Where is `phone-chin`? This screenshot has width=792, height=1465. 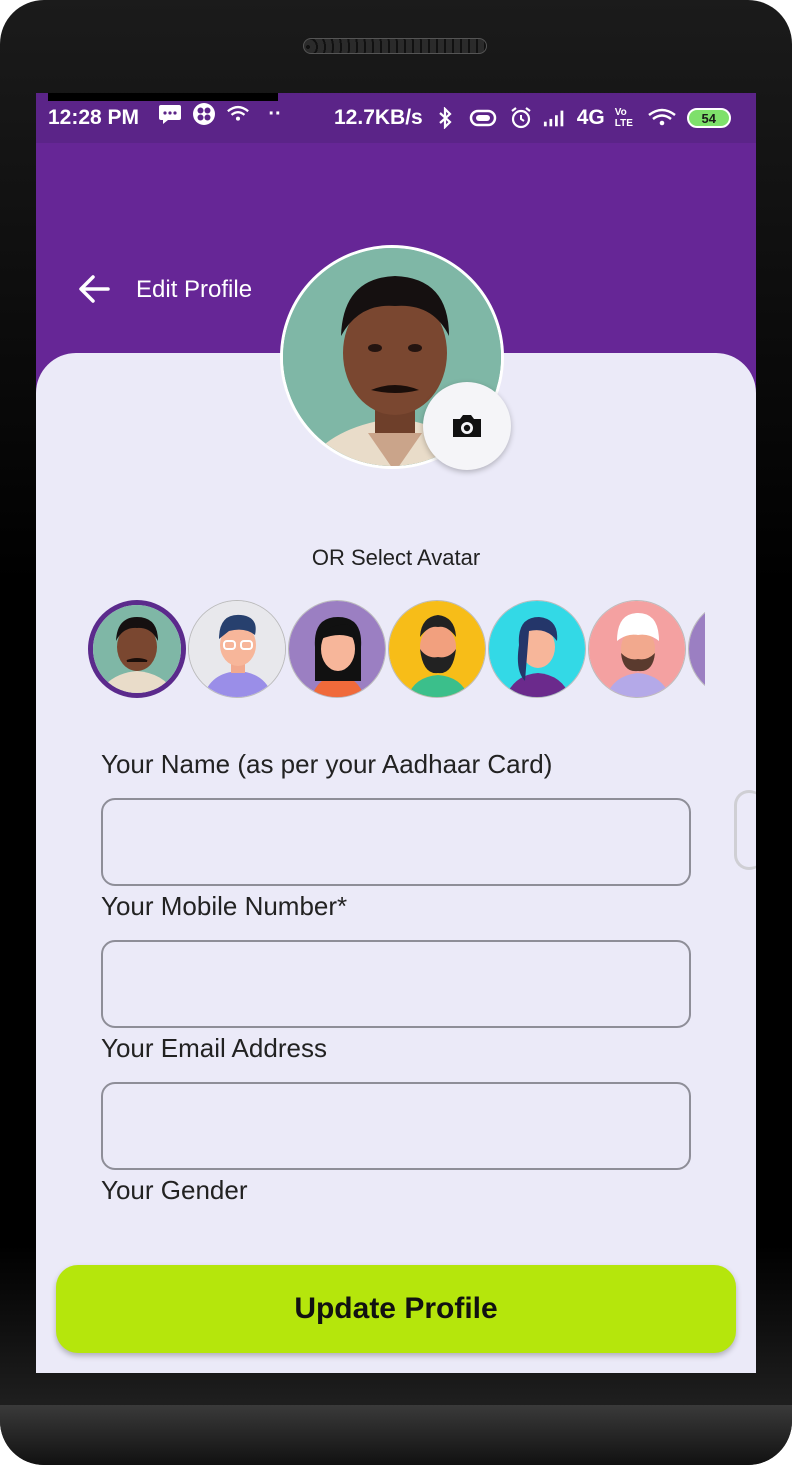 phone-chin is located at coordinates (396, 1435).